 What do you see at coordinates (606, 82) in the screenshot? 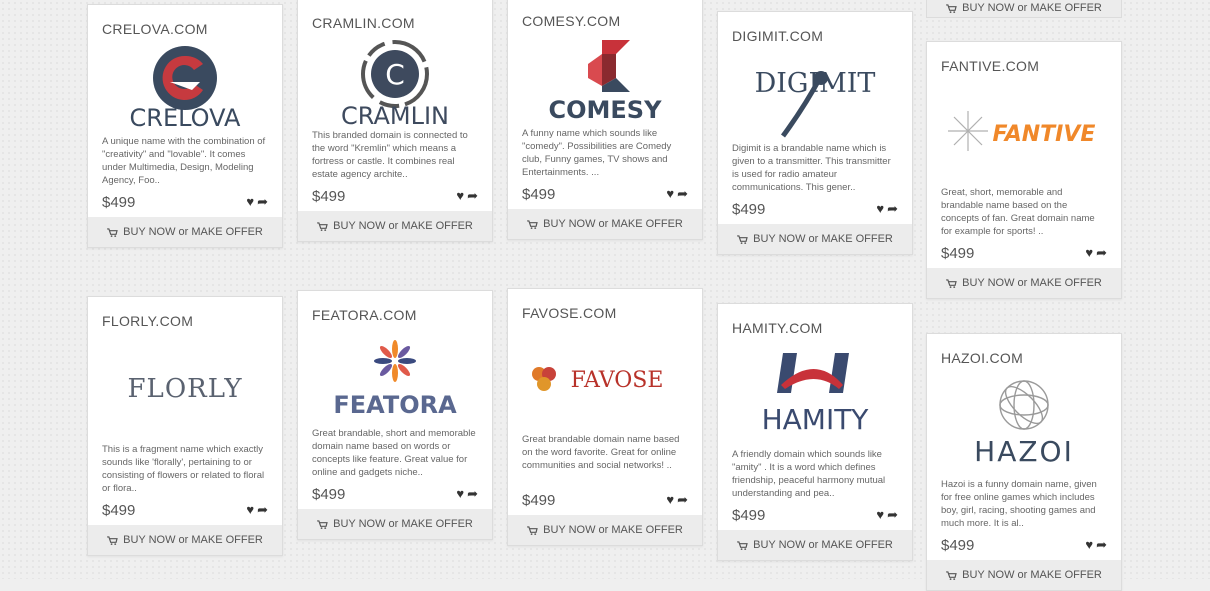
I see `comesy-logo: COMESY` at bounding box center [606, 82].